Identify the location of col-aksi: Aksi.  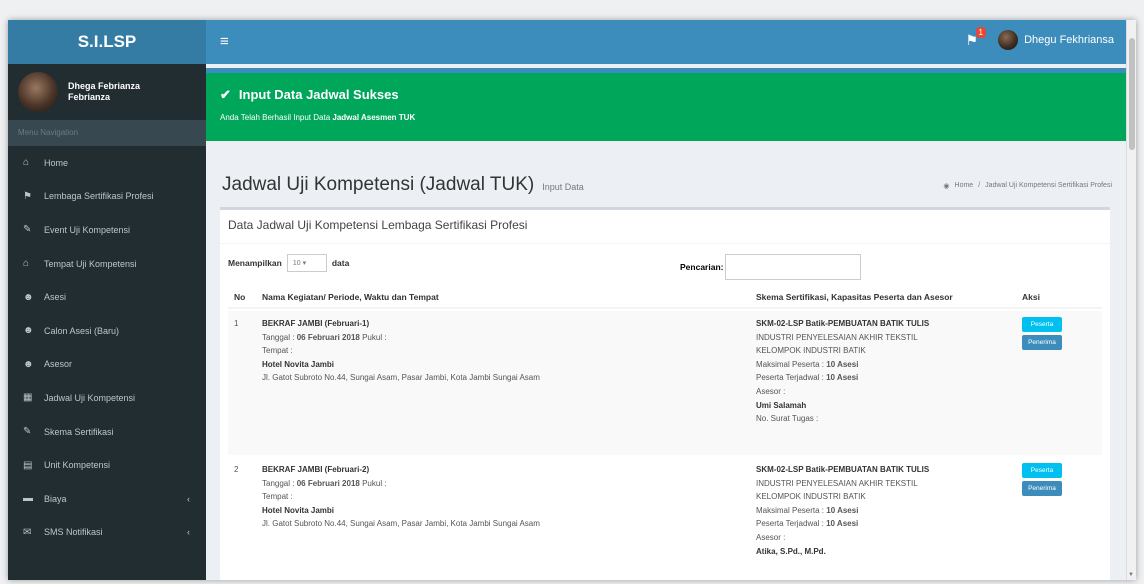
(1031, 297).